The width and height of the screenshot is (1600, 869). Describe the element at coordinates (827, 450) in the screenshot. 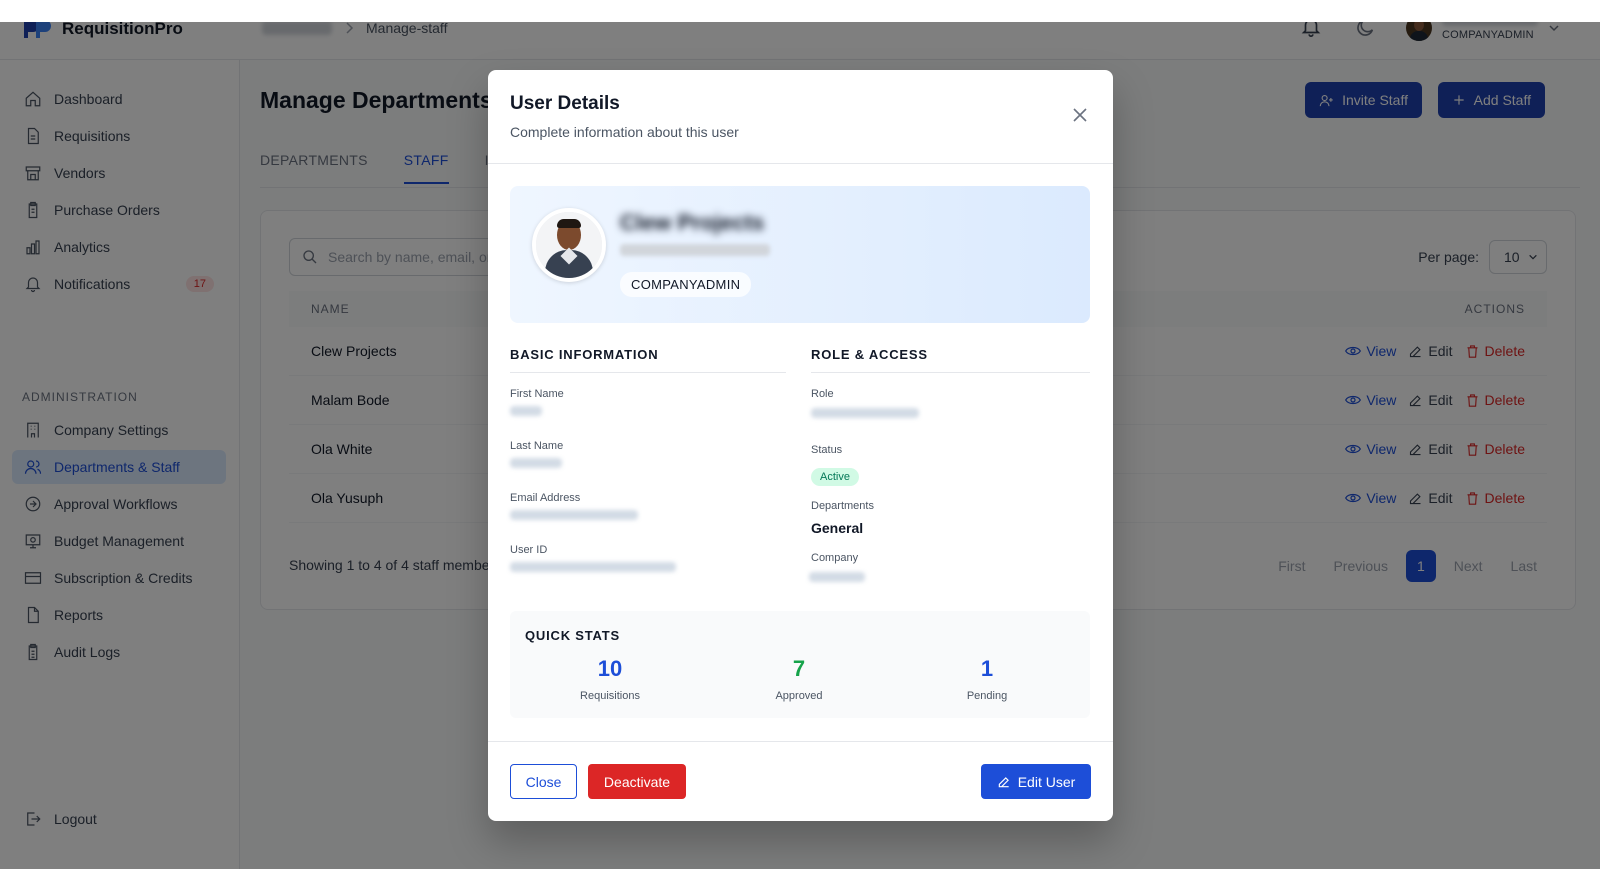

I see `status-label: Status` at that location.